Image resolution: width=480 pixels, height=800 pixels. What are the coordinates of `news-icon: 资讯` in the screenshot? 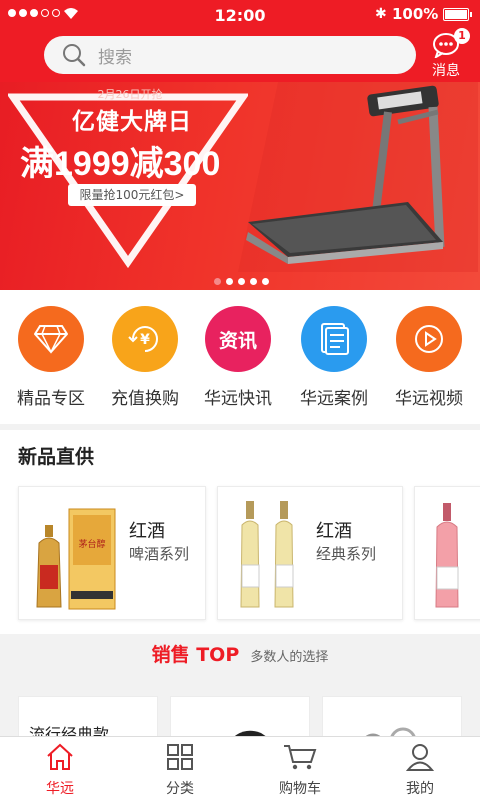 It's located at (237, 340).